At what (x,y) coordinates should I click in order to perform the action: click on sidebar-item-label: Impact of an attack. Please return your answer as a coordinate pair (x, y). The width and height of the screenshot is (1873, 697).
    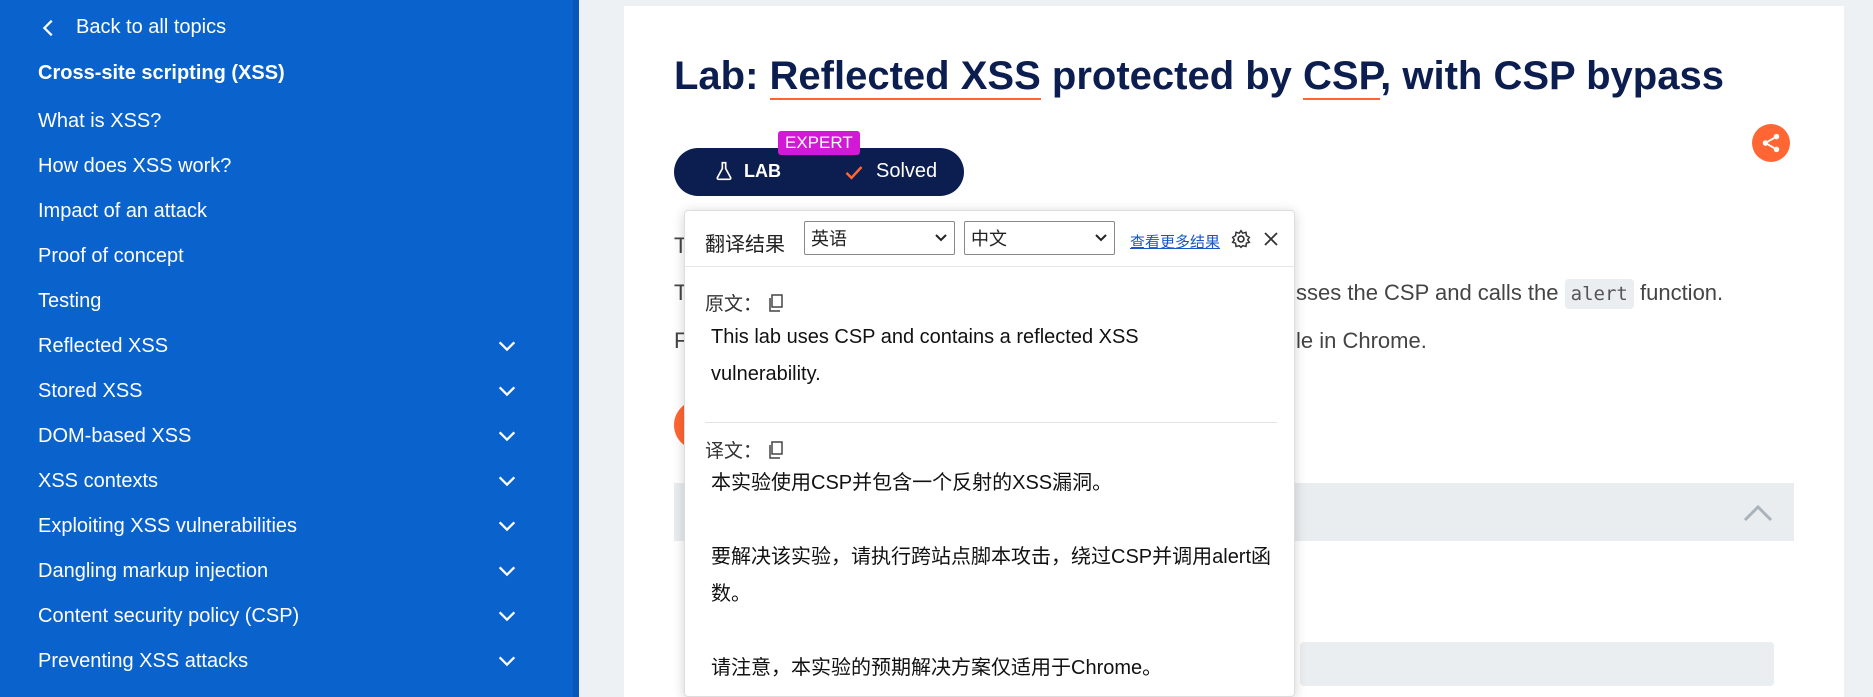
    Looking at the image, I should click on (122, 210).